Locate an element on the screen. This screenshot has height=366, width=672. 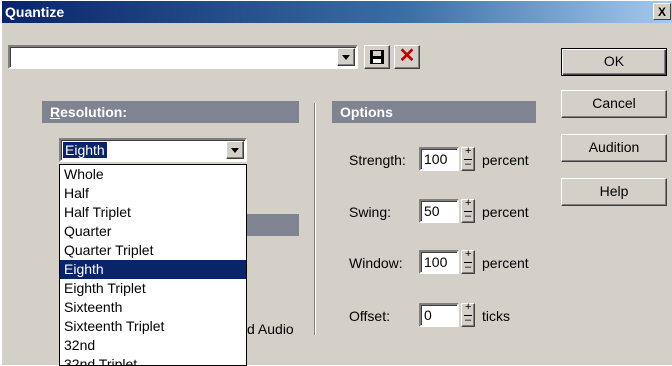
resolution-option: 32nd is located at coordinates (153, 345).